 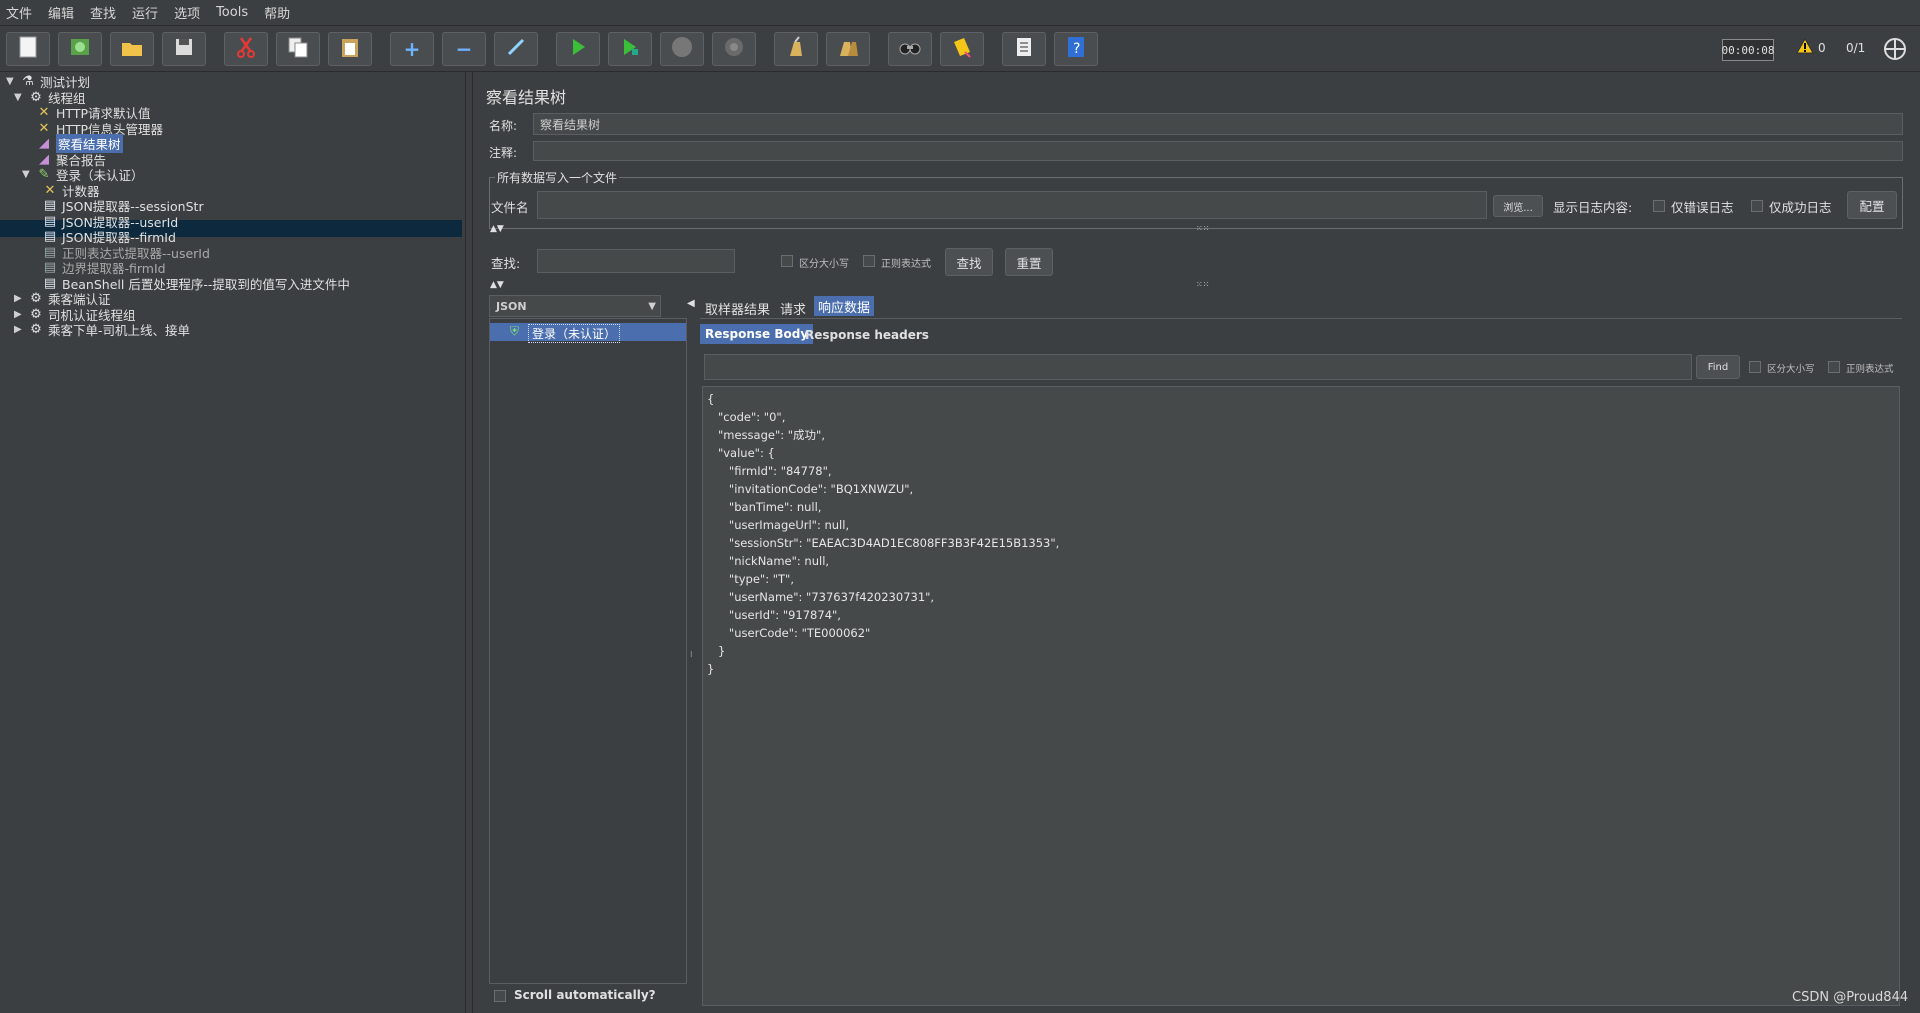 I want to click on menu-run: 运行, so click(x=145, y=12).